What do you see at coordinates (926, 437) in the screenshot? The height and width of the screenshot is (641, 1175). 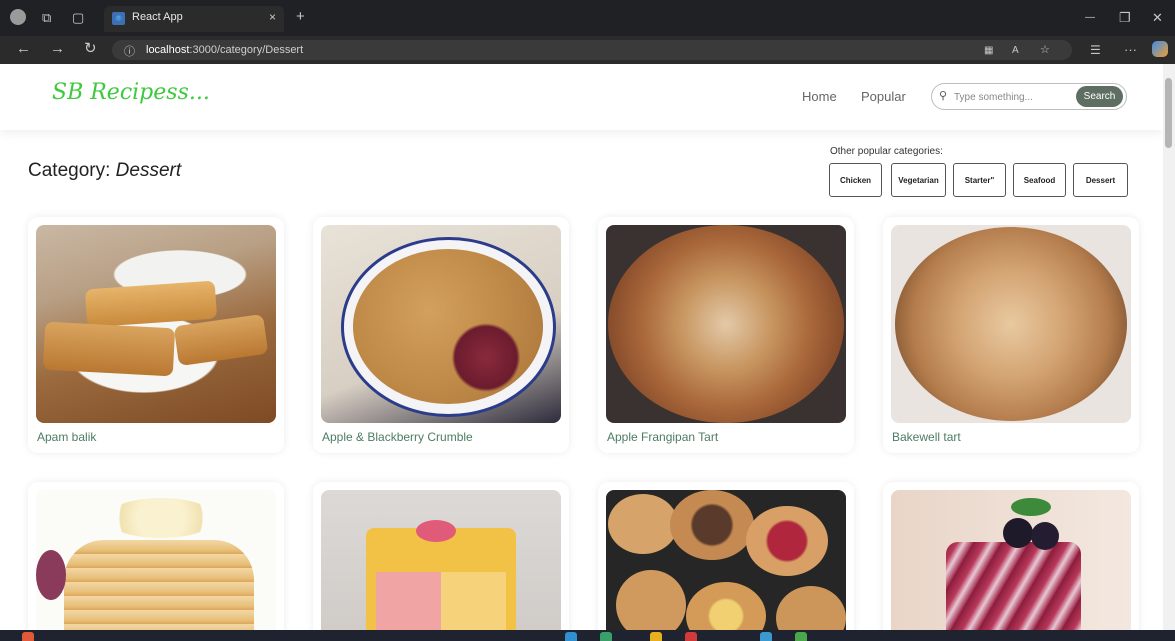 I see `recipe-name: Bakewell tart` at bounding box center [926, 437].